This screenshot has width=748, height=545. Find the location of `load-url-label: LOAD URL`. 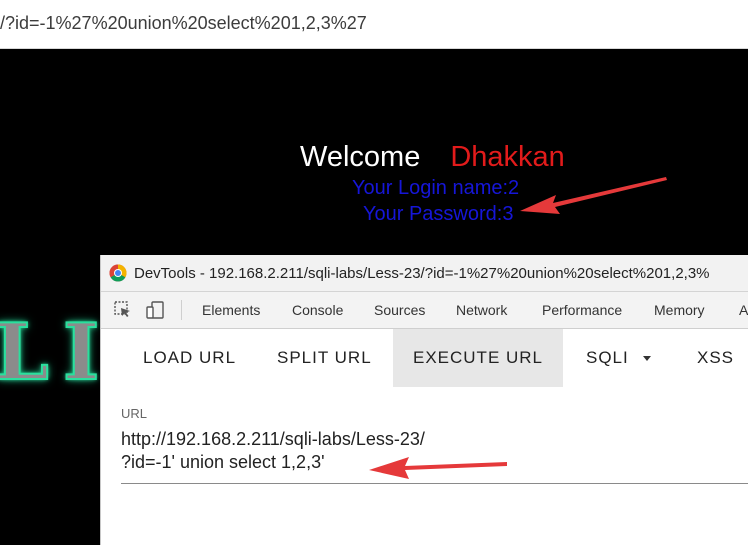

load-url-label: LOAD URL is located at coordinates (190, 357).